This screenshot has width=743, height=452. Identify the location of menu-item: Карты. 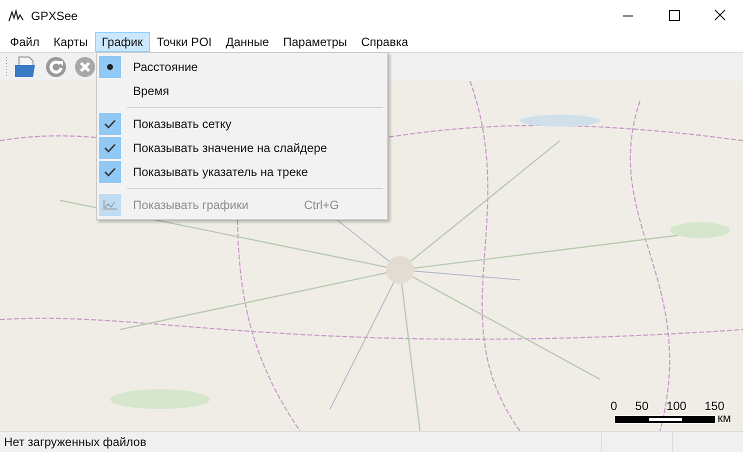
(70, 42).